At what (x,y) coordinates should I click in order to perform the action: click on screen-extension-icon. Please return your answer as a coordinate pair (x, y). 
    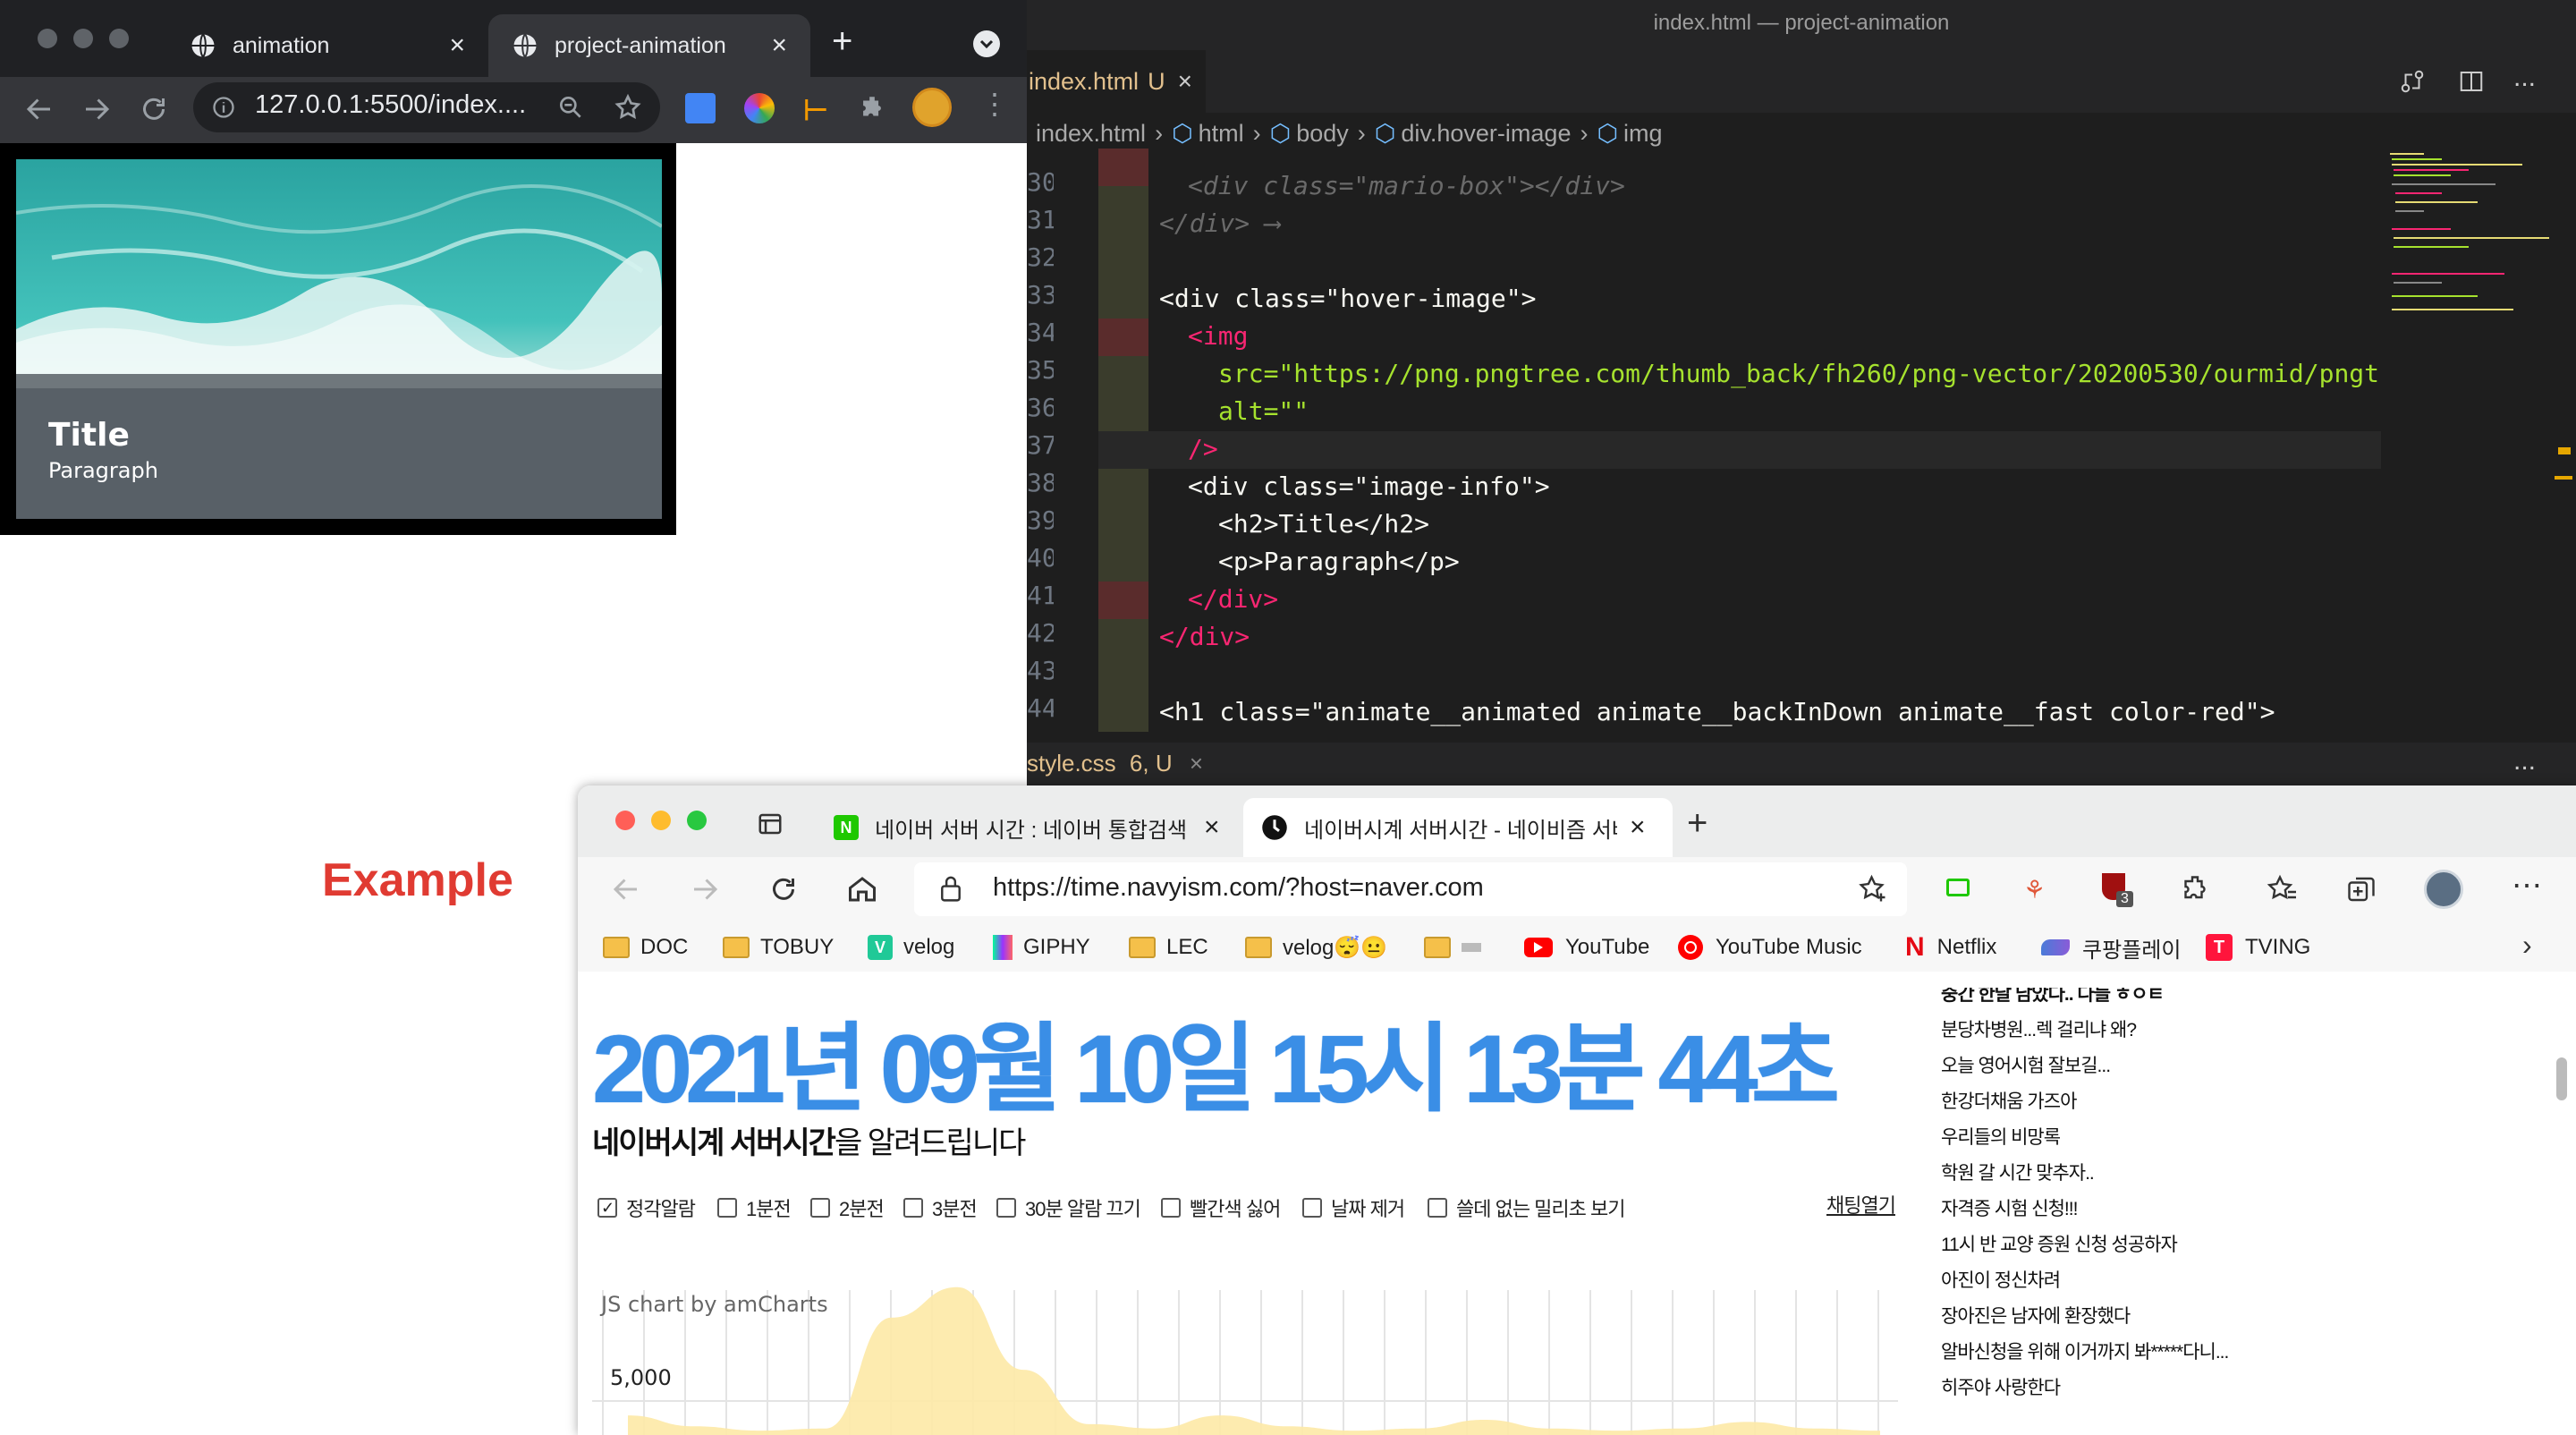
    Looking at the image, I should click on (1958, 887).